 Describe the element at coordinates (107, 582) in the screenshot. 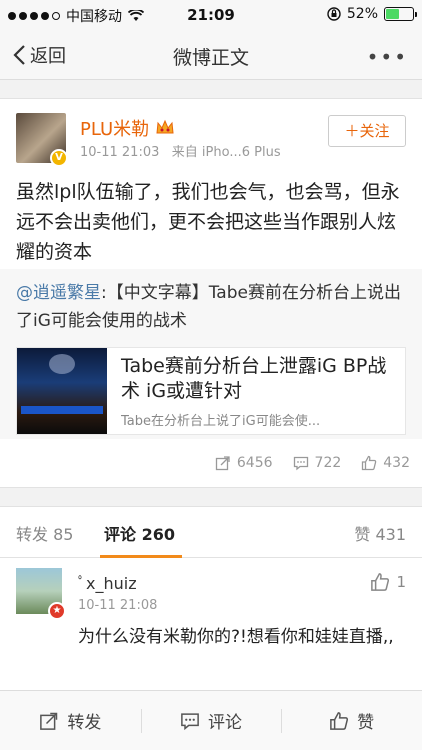

I see `commenter-name: ﾟx_huiz` at that location.